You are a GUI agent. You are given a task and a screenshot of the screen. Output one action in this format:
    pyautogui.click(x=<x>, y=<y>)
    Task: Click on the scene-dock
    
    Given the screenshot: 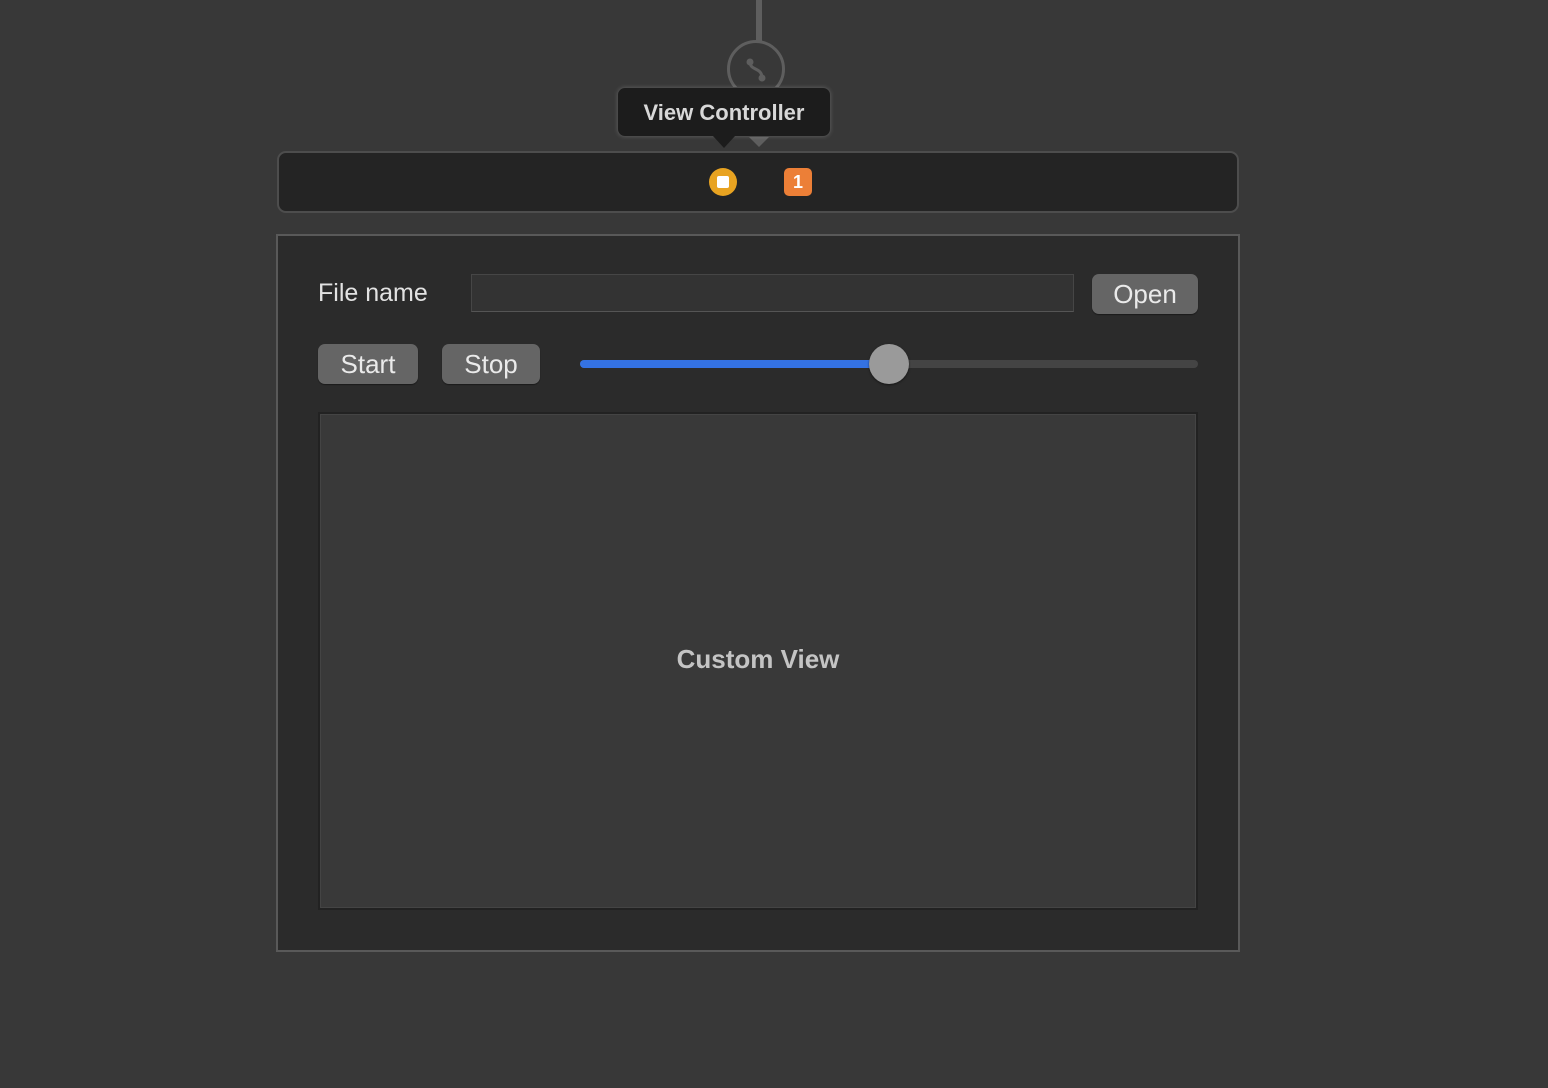 What is the action you would take?
    pyautogui.click(x=758, y=182)
    